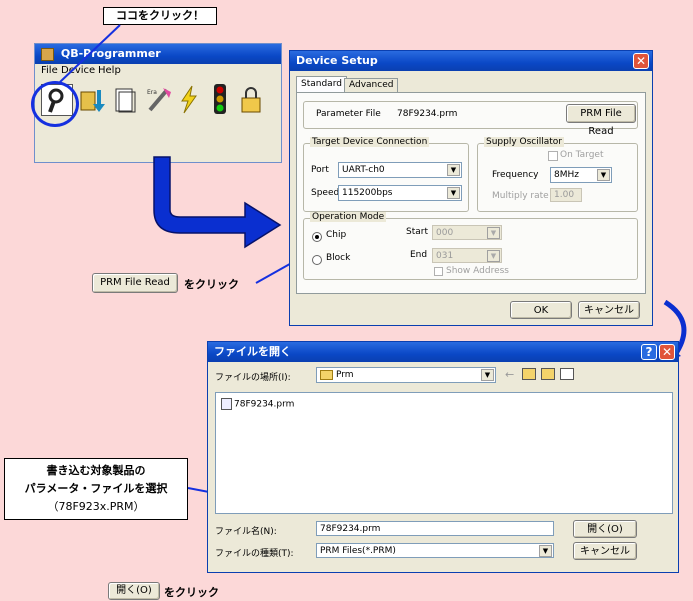  Describe the element at coordinates (338, 258) in the screenshot. I see `block-label: Block` at that location.